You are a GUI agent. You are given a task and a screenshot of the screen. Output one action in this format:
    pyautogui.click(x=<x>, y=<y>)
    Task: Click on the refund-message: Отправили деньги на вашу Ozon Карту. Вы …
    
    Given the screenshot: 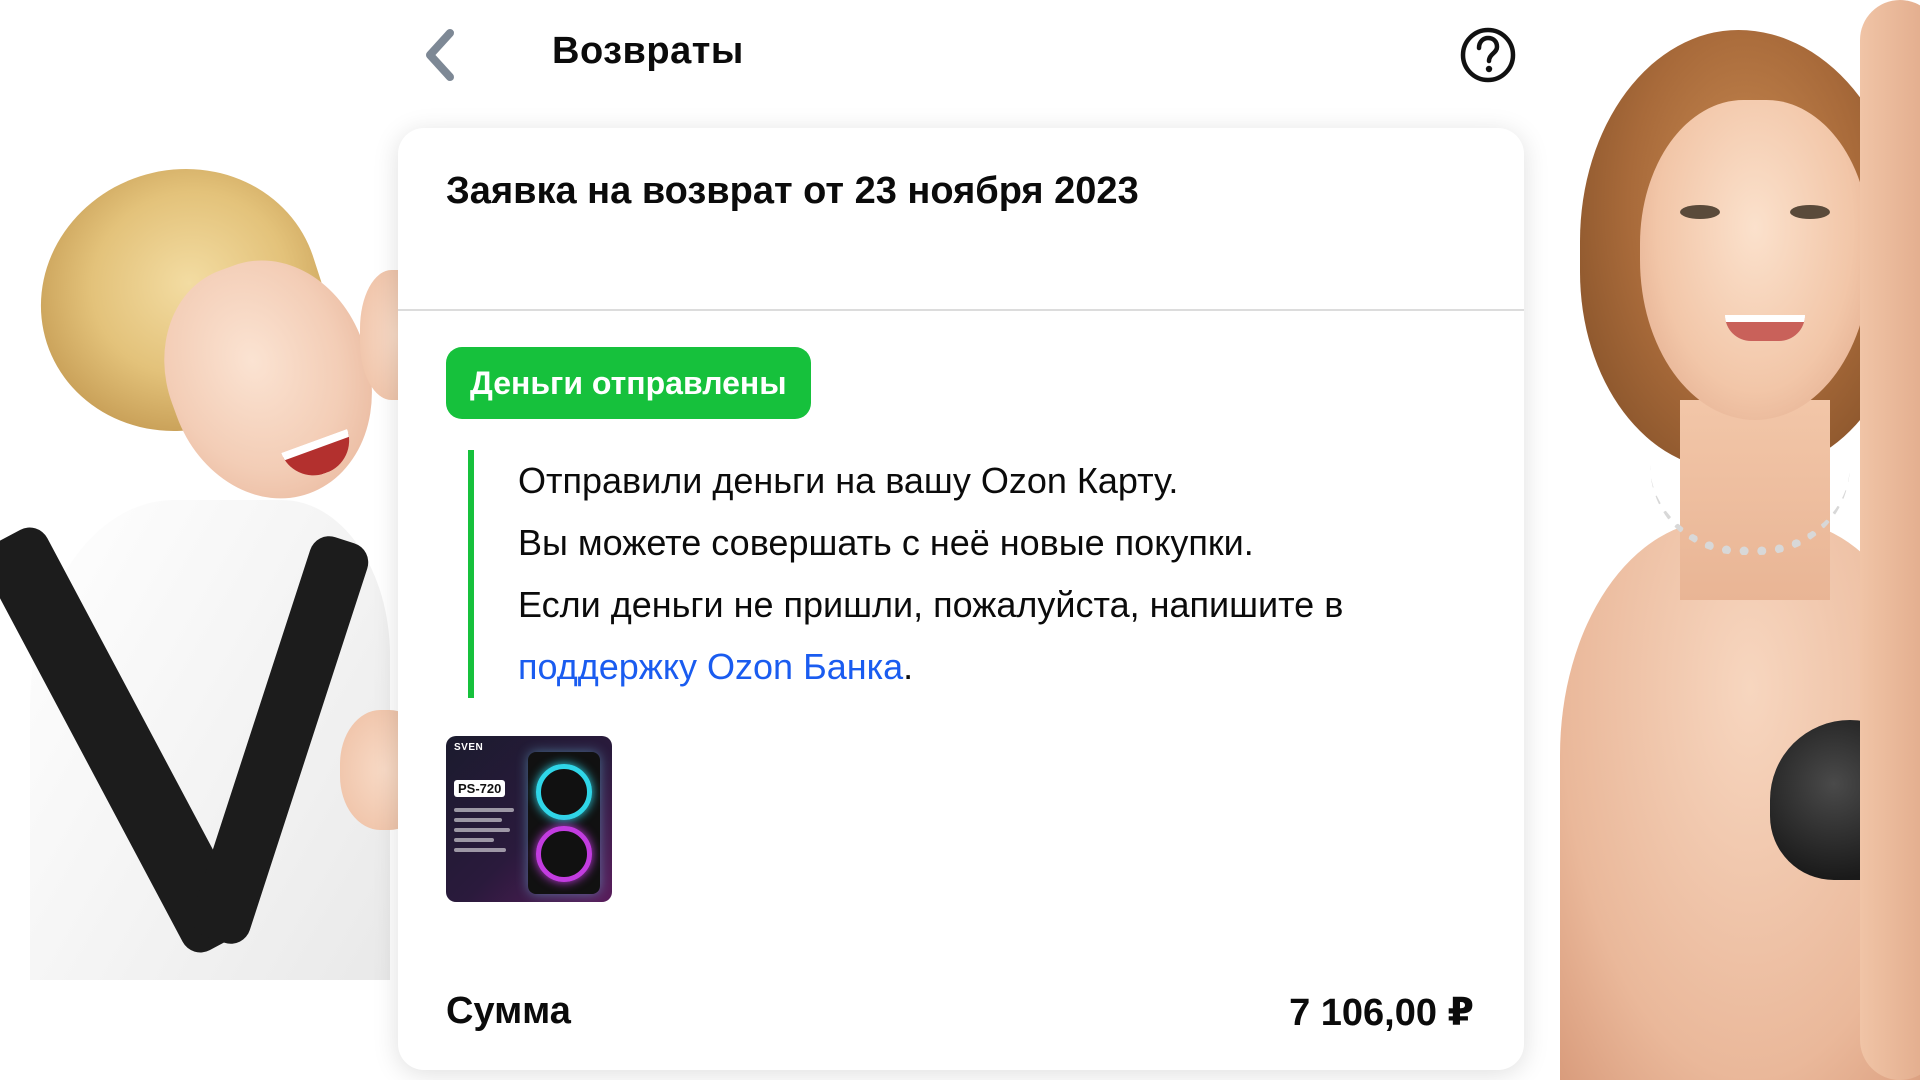 What is the action you would take?
    pyautogui.click(x=968, y=574)
    